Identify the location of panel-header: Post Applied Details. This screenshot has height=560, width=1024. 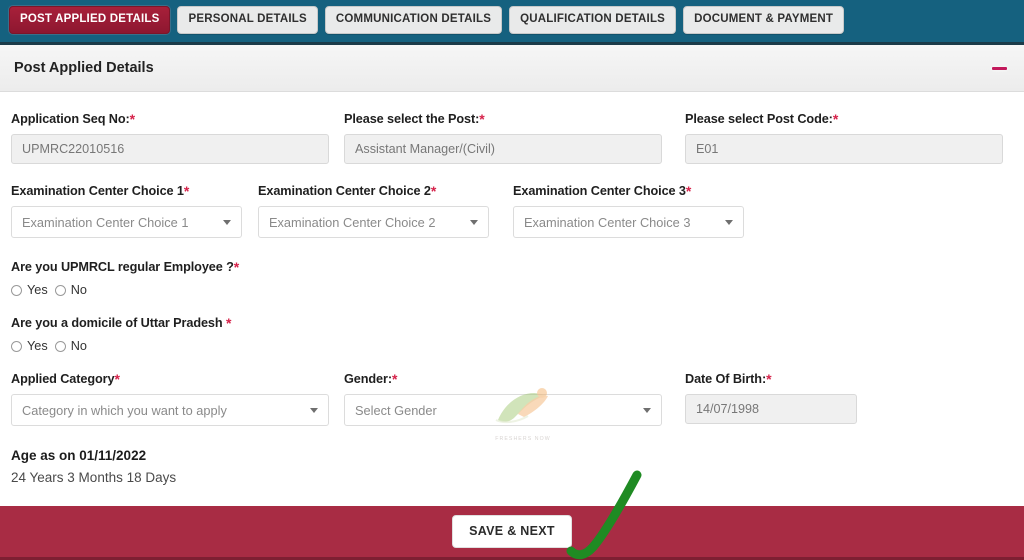
(512, 68).